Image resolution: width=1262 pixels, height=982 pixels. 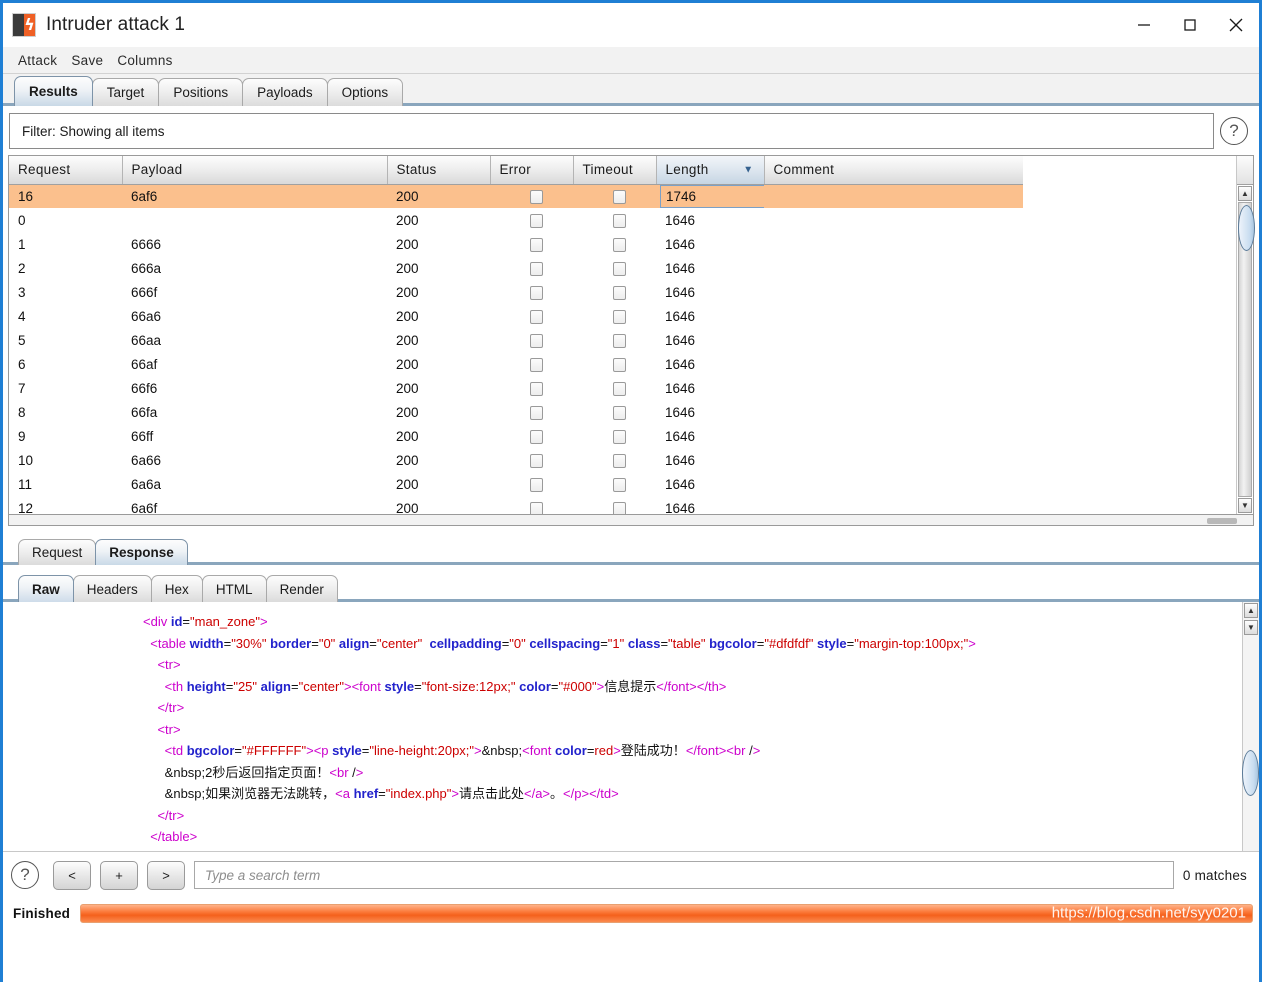 I want to click on table-row: 7 66f6 200 1646, so click(x=516, y=388).